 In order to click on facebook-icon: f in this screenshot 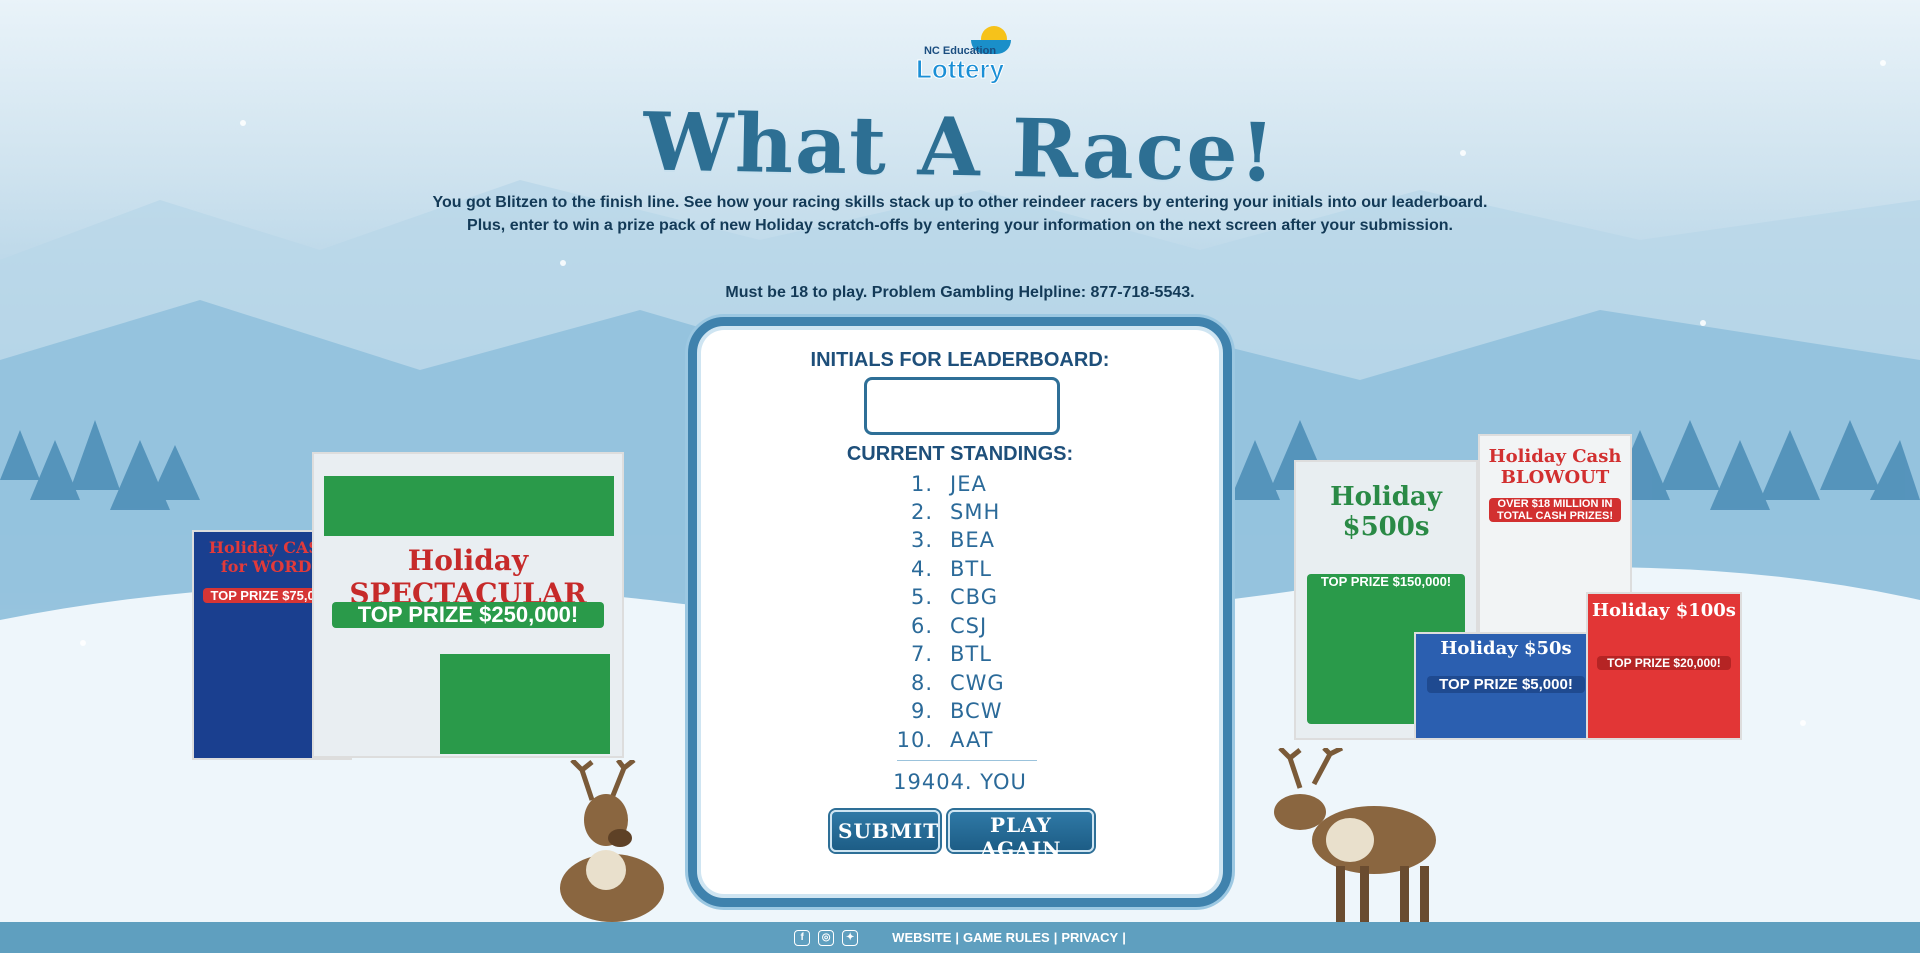, I will do `click(802, 937)`.